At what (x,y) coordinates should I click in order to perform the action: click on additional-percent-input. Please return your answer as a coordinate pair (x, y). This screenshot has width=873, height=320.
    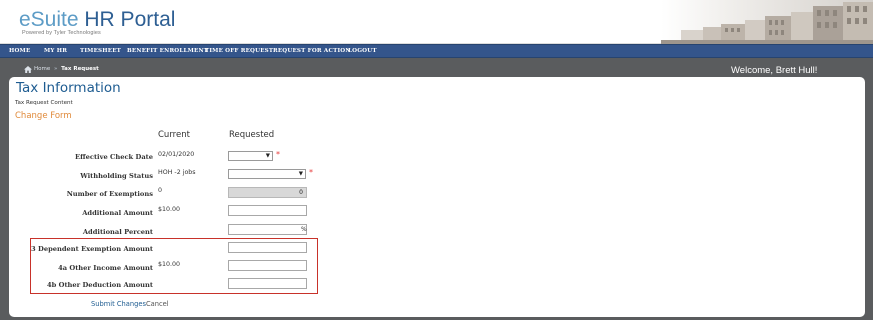
    Looking at the image, I should click on (267, 229).